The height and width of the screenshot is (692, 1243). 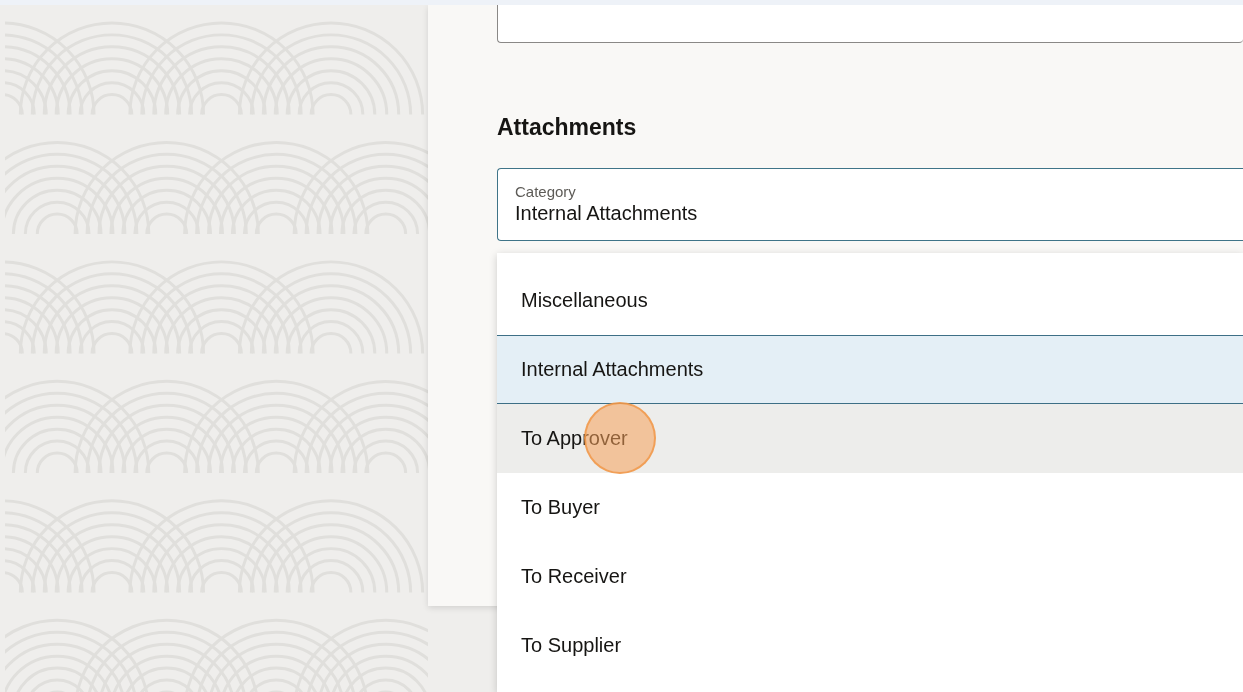 I want to click on dropdown-option: Internal Attachments, so click(x=870, y=369).